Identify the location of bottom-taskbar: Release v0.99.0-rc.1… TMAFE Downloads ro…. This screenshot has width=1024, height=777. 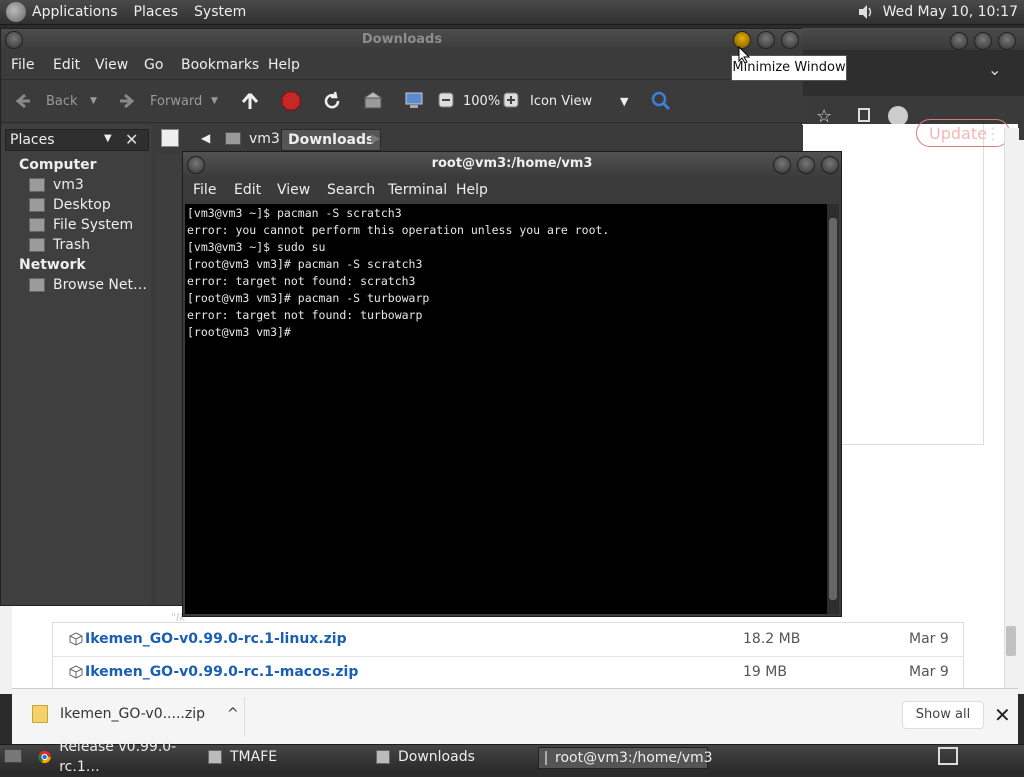
(512, 757).